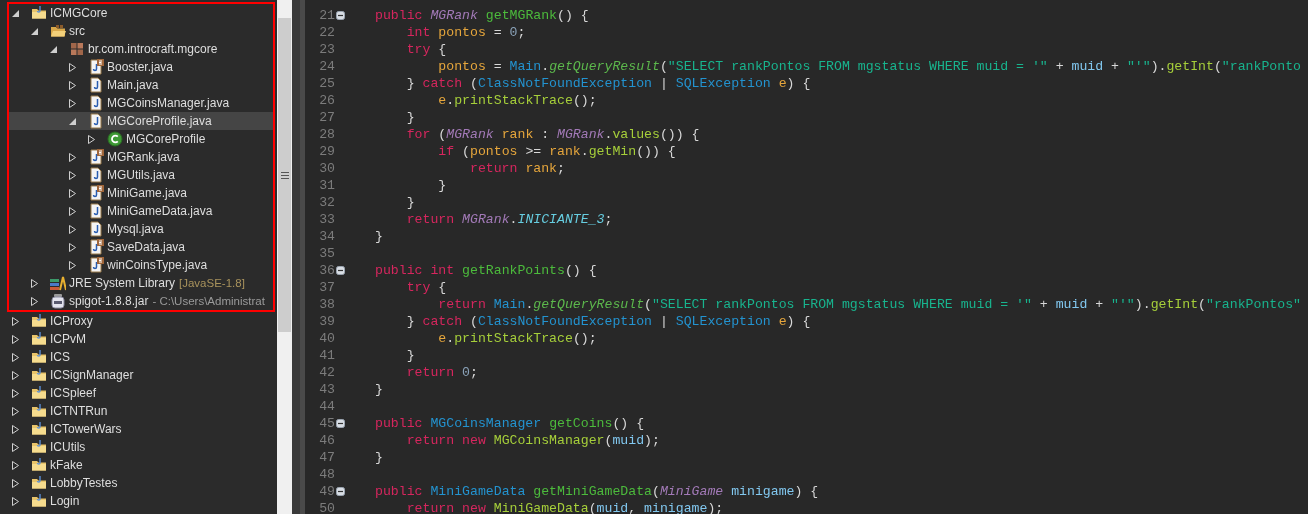 The width and height of the screenshot is (1308, 514). I want to click on line-number: 49, so click(326, 491).